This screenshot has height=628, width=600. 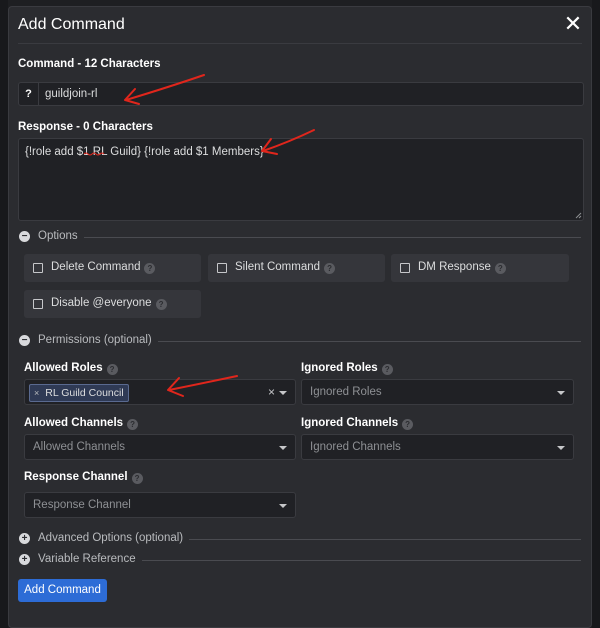 I want to click on option-label: Silent Command, so click(x=278, y=267).